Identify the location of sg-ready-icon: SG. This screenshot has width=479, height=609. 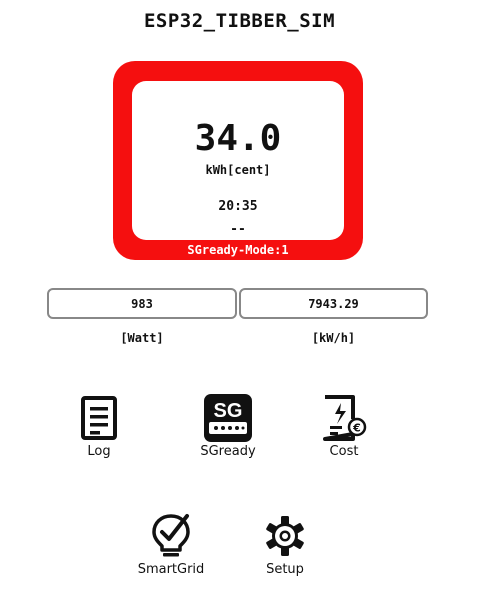
(228, 418).